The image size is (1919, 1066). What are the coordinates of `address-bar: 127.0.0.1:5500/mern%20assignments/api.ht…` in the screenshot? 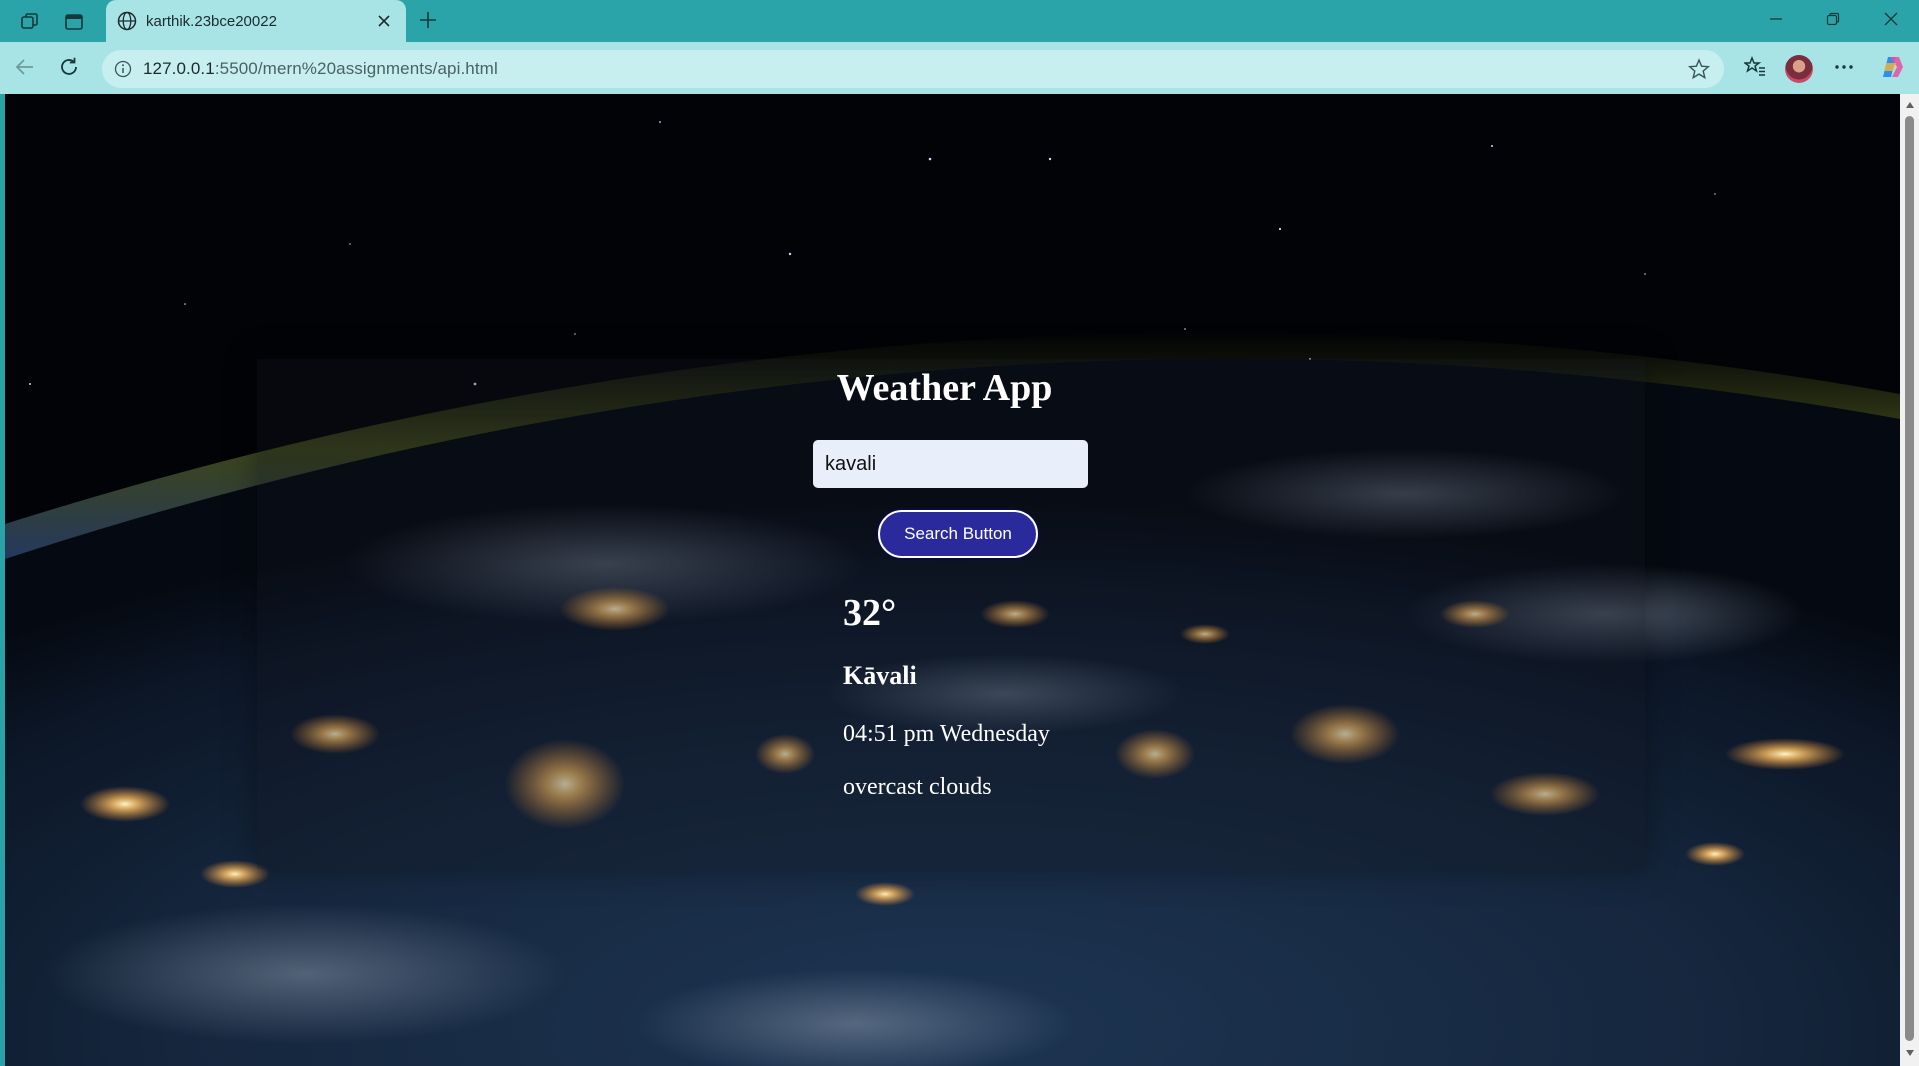 It's located at (913, 69).